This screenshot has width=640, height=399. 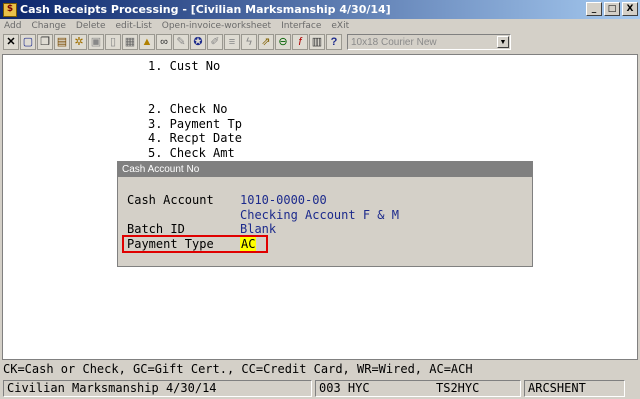 What do you see at coordinates (133, 26) in the screenshot?
I see `menu-edit-list: edit-List` at bounding box center [133, 26].